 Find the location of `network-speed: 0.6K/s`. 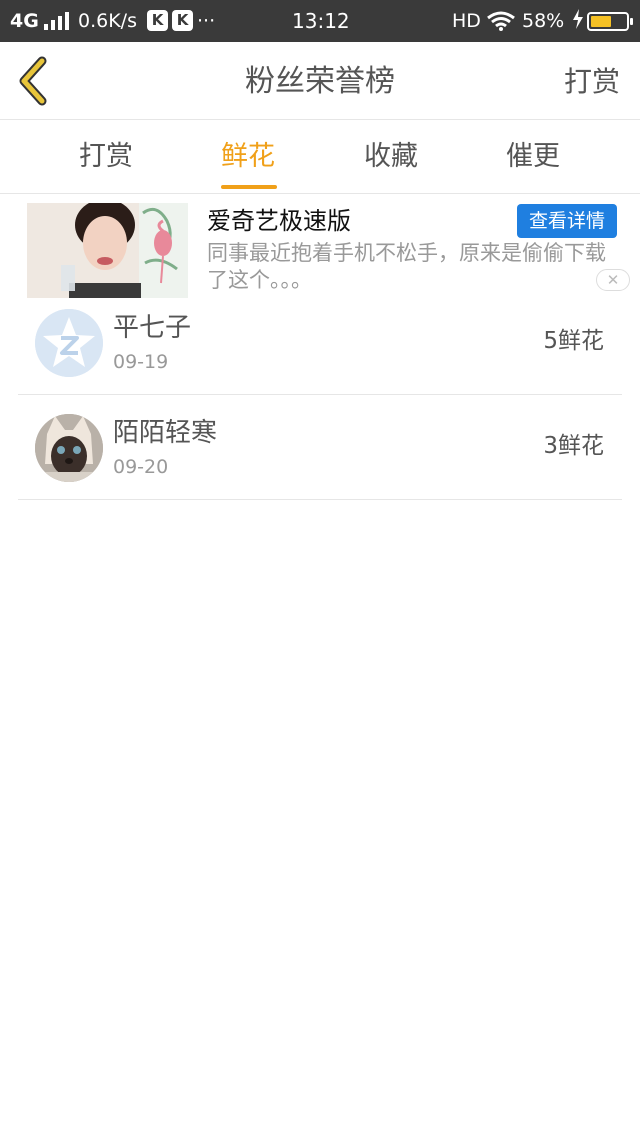

network-speed: 0.6K/s is located at coordinates (107, 21).